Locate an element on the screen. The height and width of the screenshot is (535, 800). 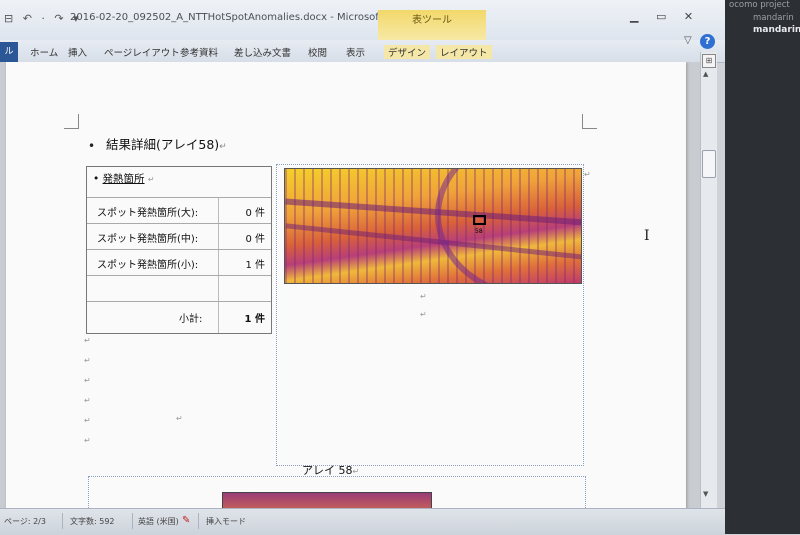
table-tools-context-header: 表ツール is located at coordinates (432, 25).